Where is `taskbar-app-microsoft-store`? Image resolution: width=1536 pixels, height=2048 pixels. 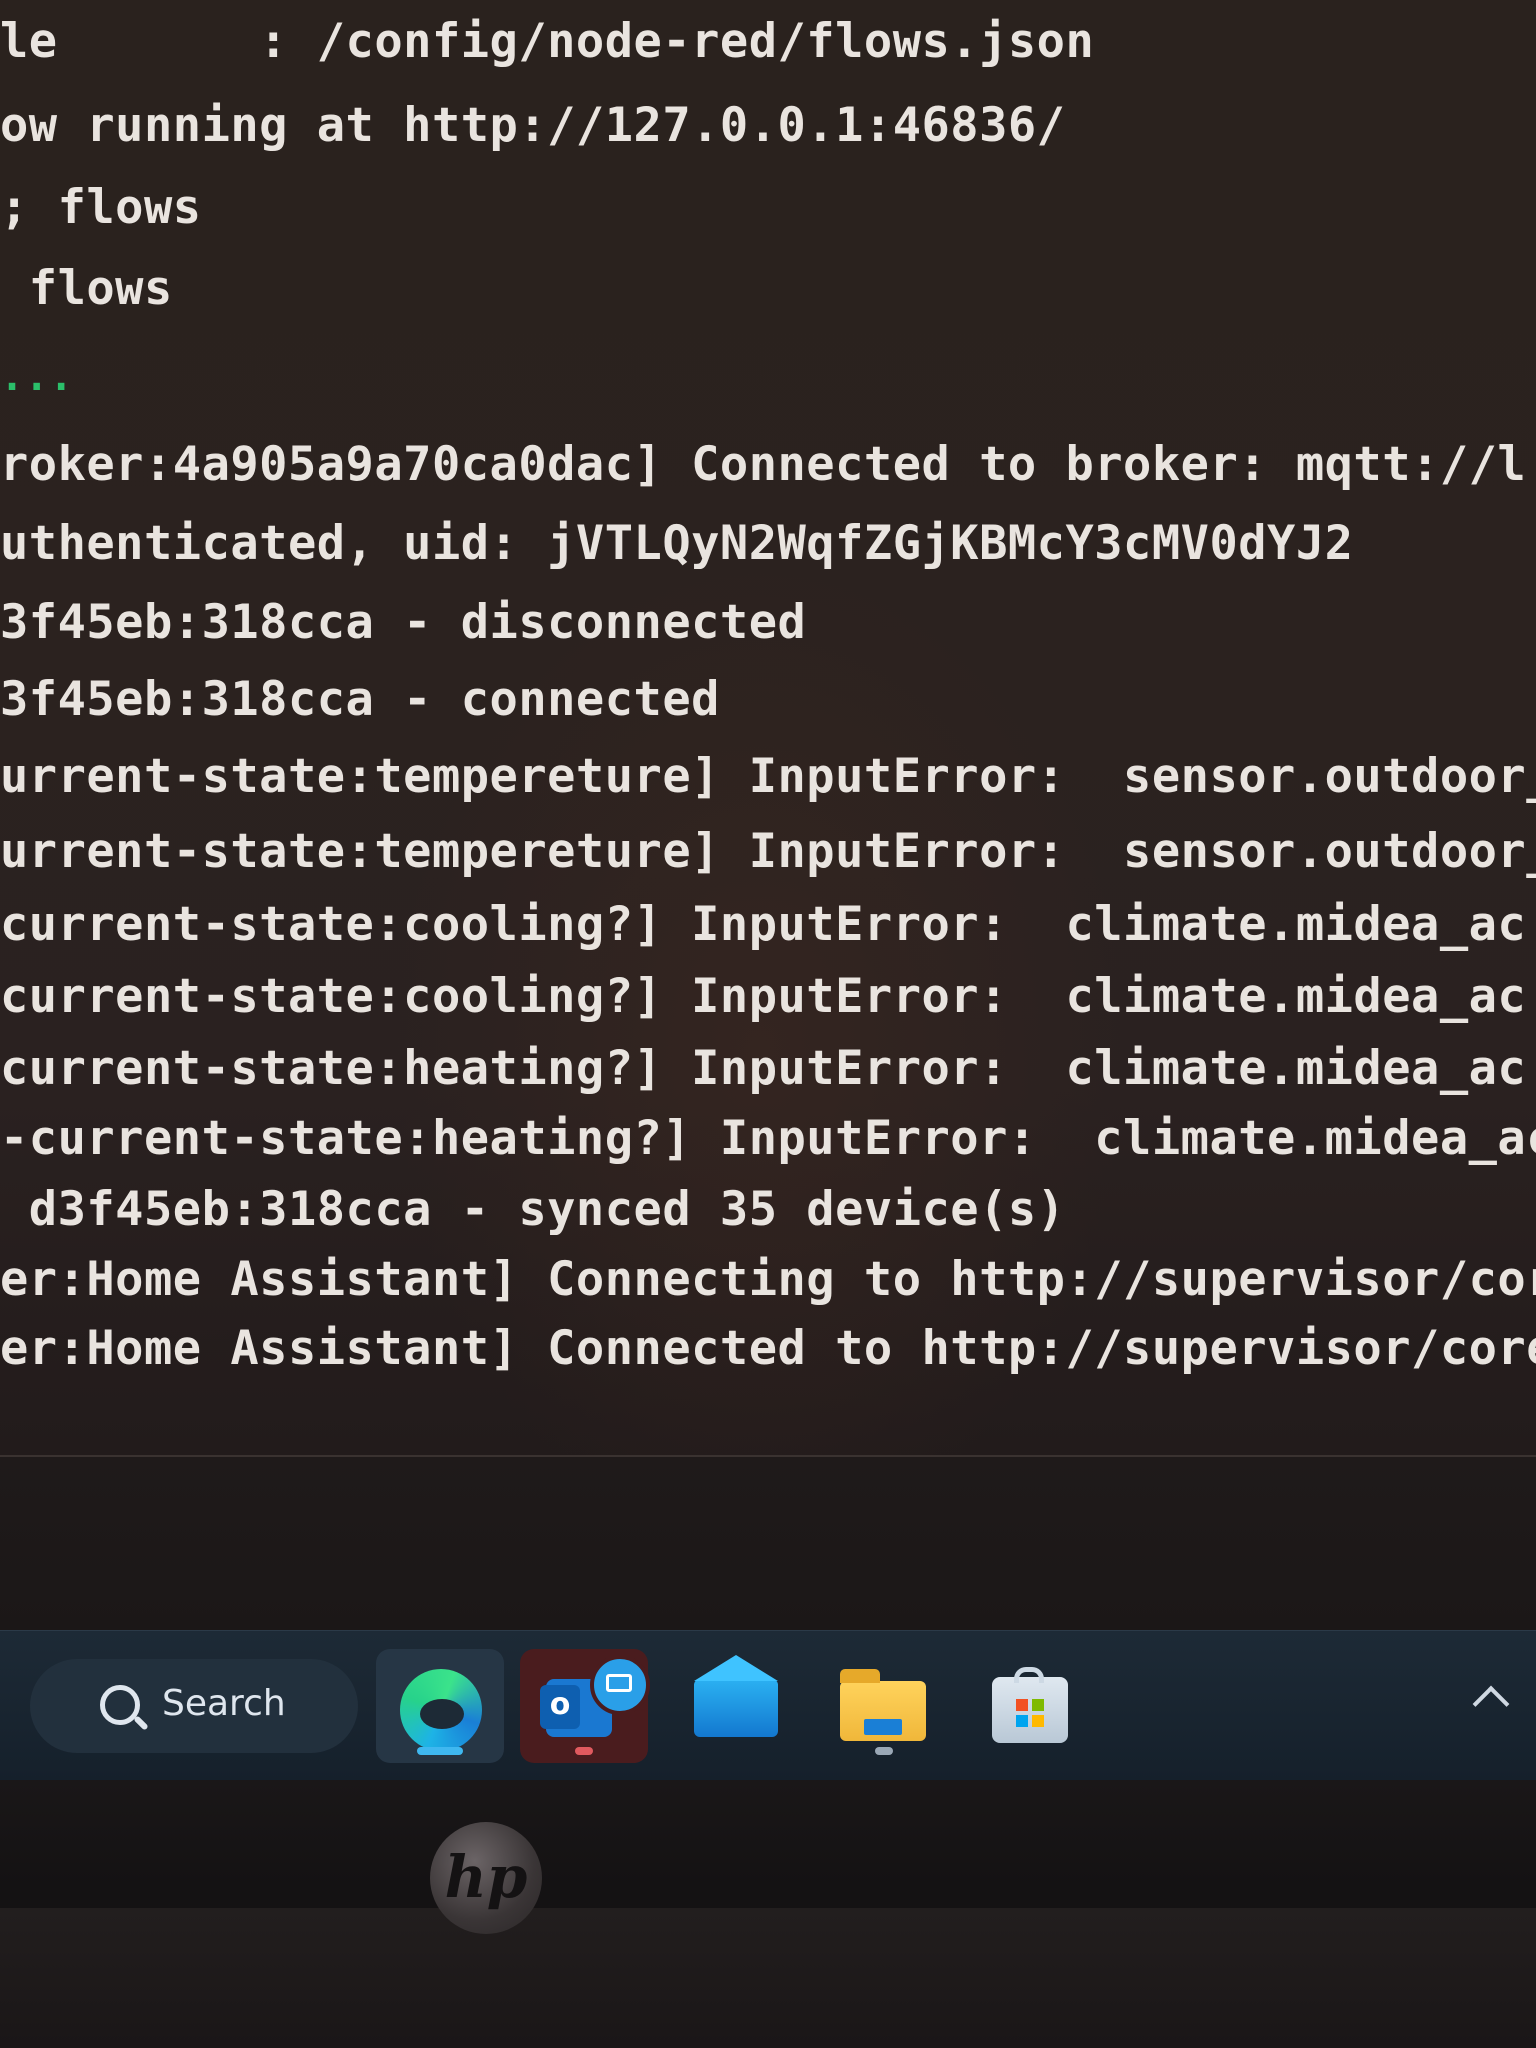
taskbar-app-microsoft-store is located at coordinates (1030, 1706).